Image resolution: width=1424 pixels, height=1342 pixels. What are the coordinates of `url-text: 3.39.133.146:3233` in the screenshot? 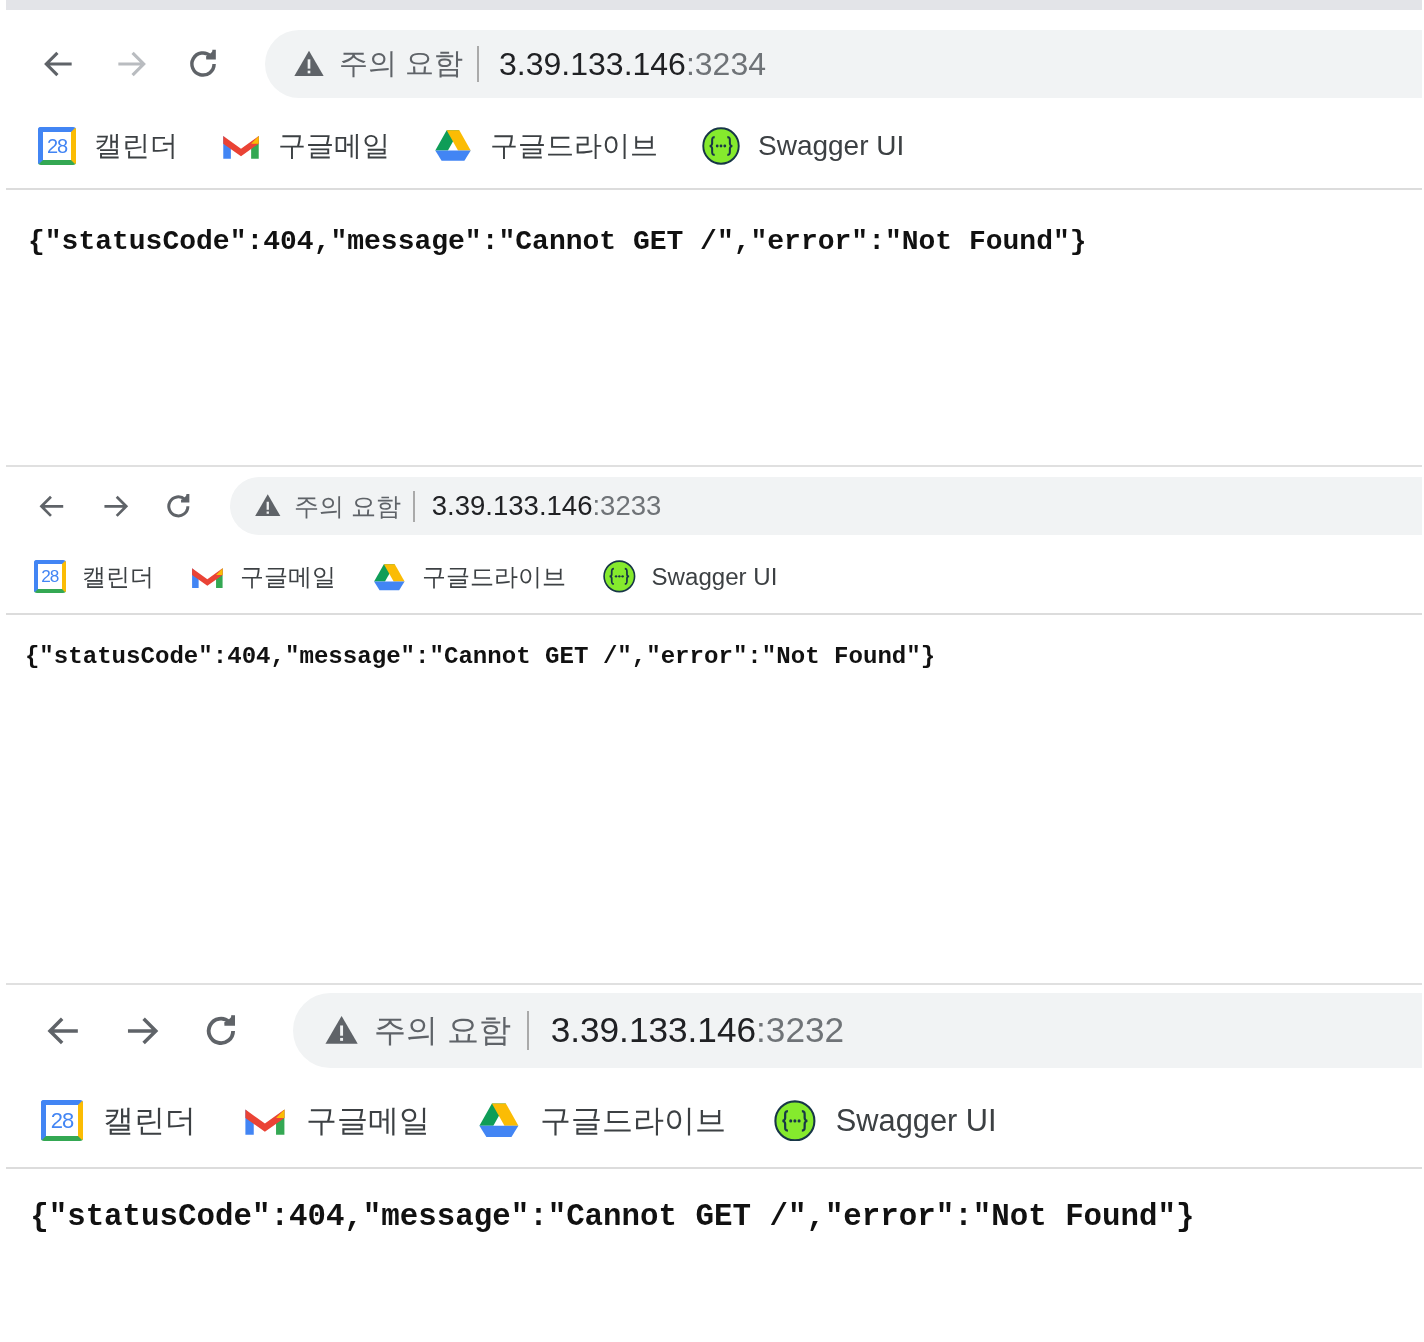 It's located at (546, 506).